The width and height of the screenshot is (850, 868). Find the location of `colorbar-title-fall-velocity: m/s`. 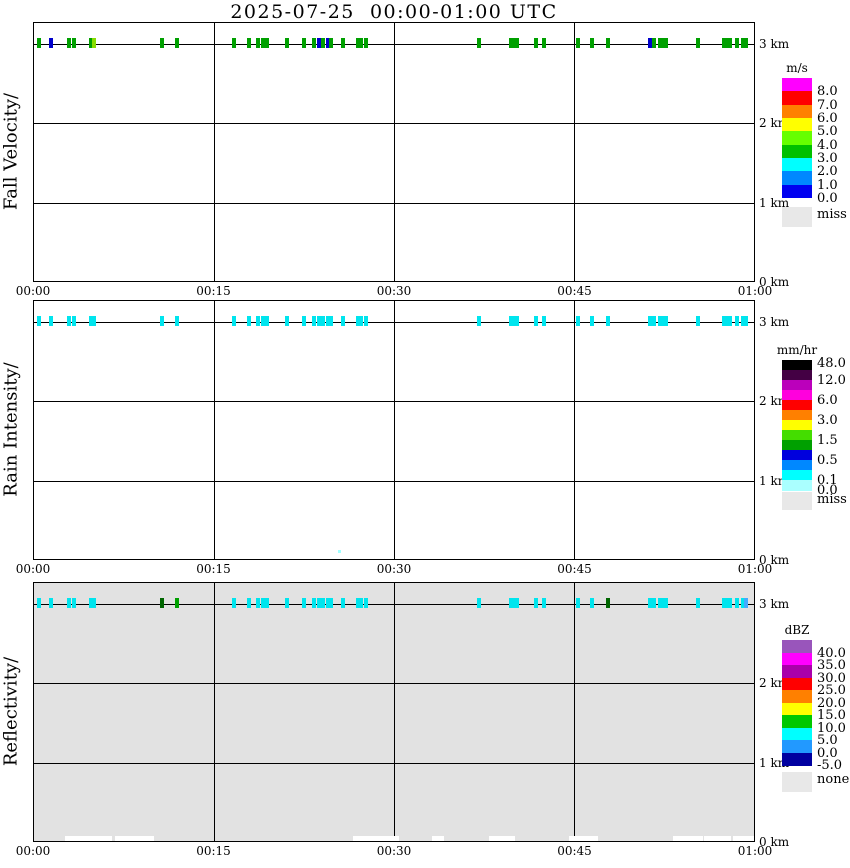

colorbar-title-fall-velocity: m/s is located at coordinates (797, 68).